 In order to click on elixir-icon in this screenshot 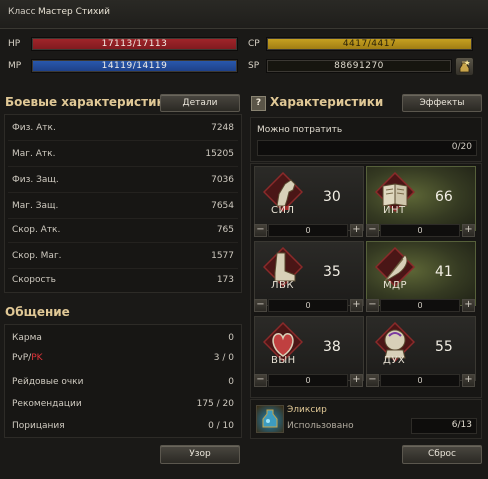, I will do `click(270, 419)`.